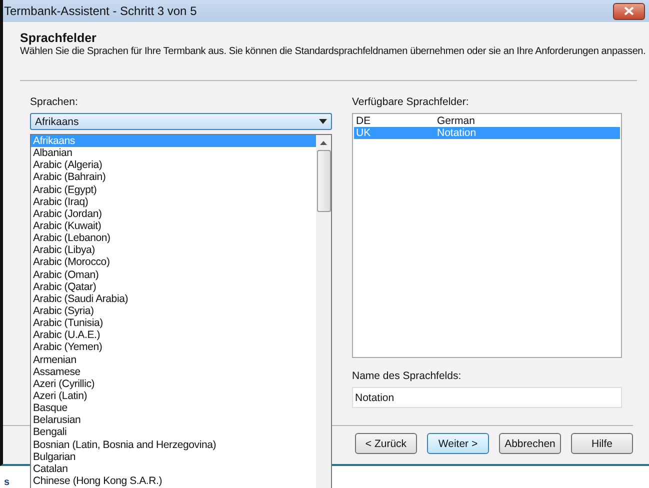 Image resolution: width=649 pixels, height=488 pixels. I want to click on window-title: Termbank-Assistent - Schritt 3 von 5, so click(100, 11).